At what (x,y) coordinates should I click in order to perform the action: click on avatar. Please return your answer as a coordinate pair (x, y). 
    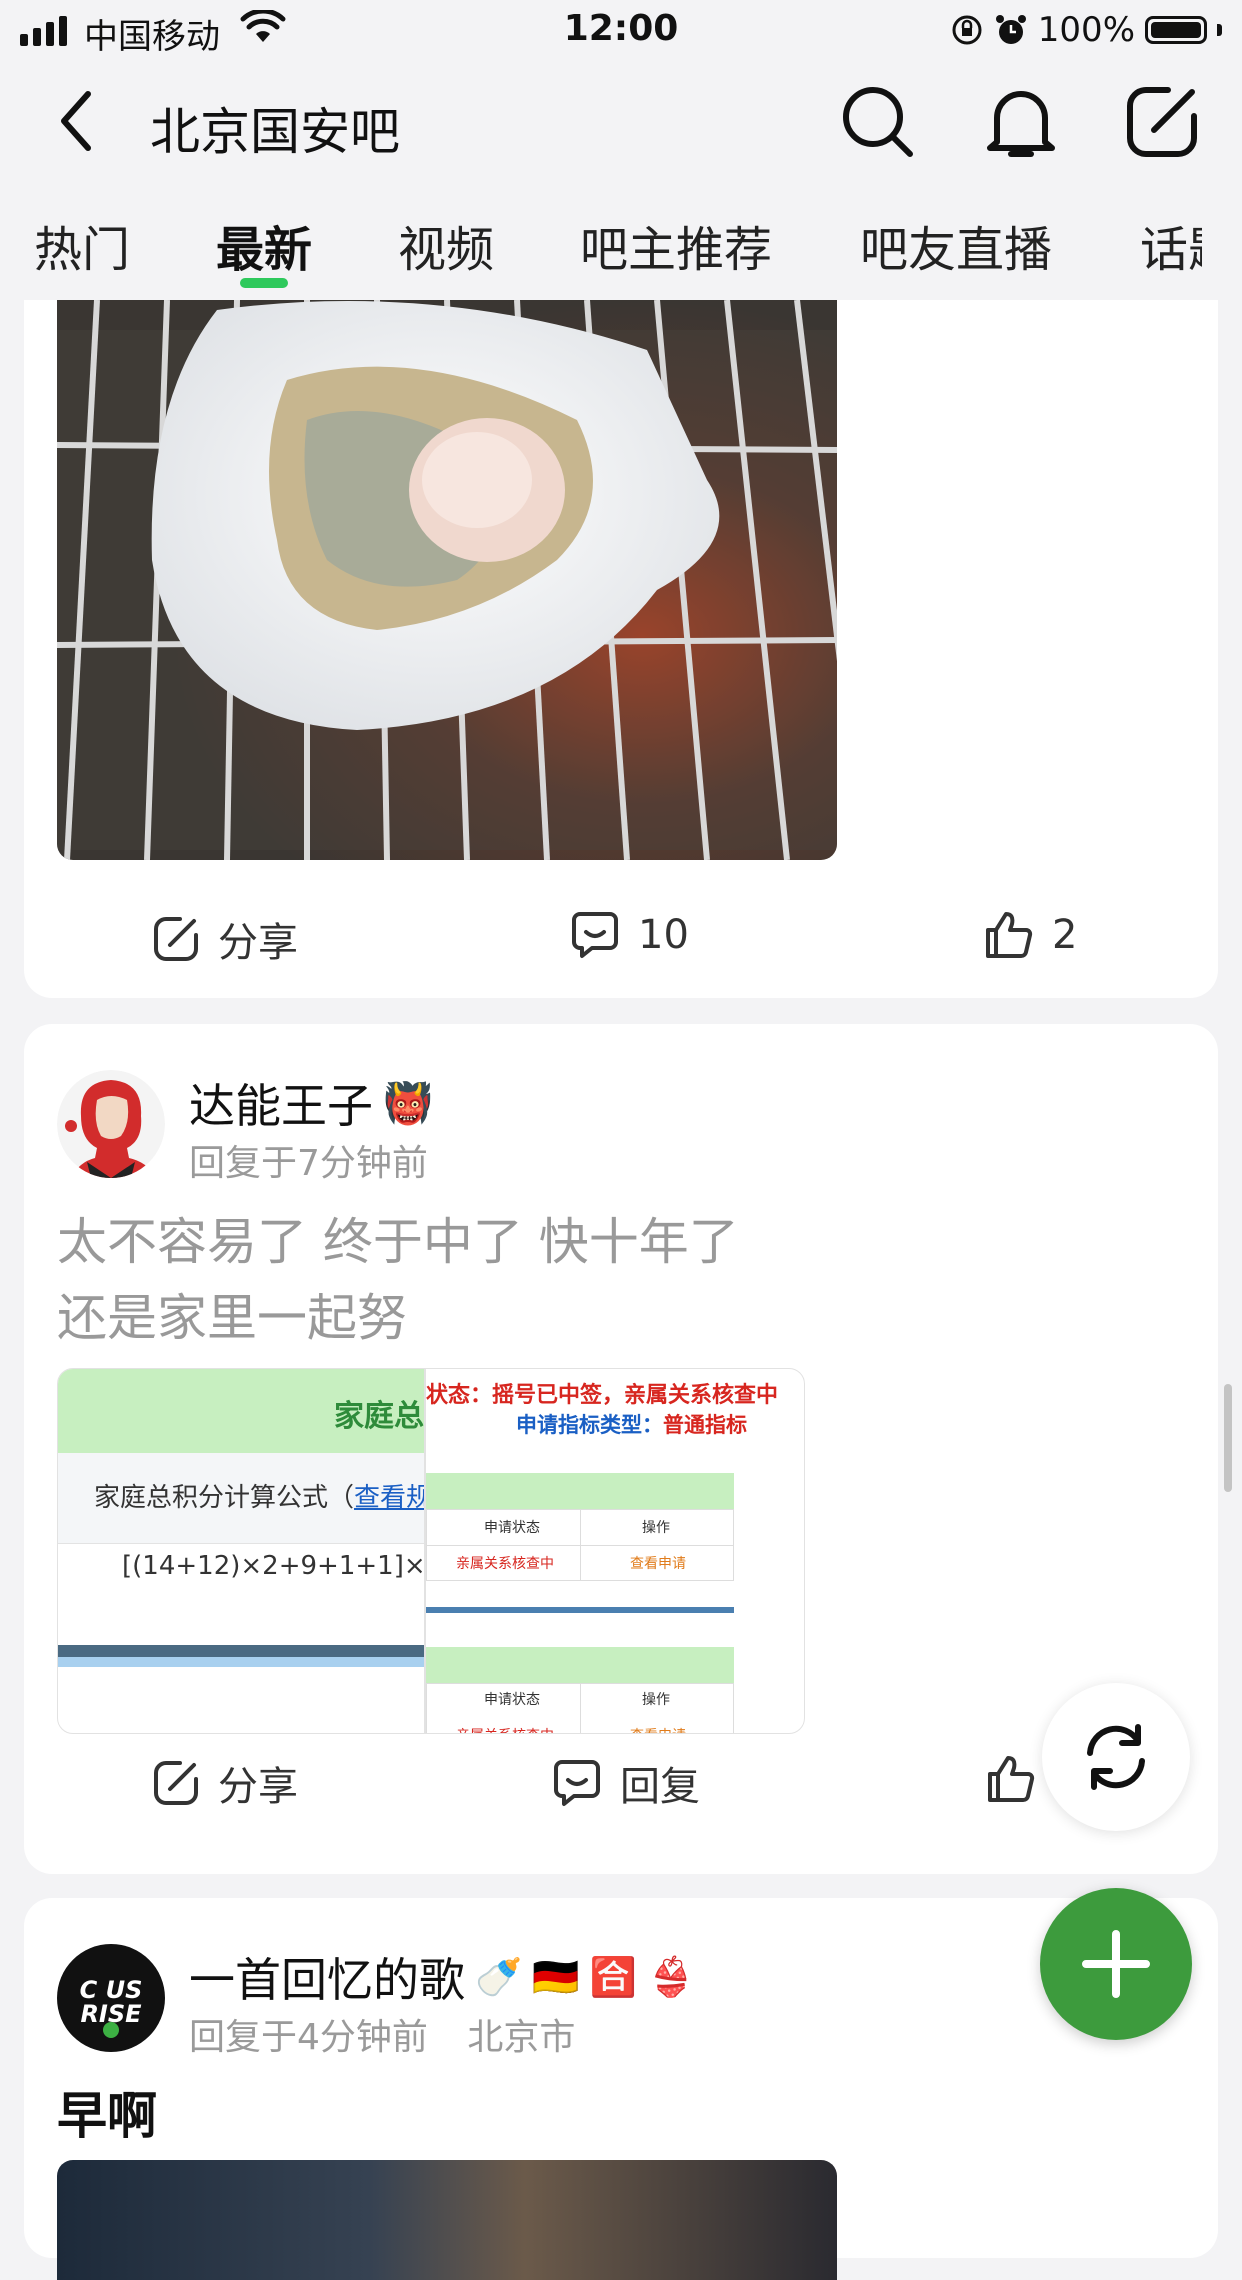
    Looking at the image, I should click on (111, 1124).